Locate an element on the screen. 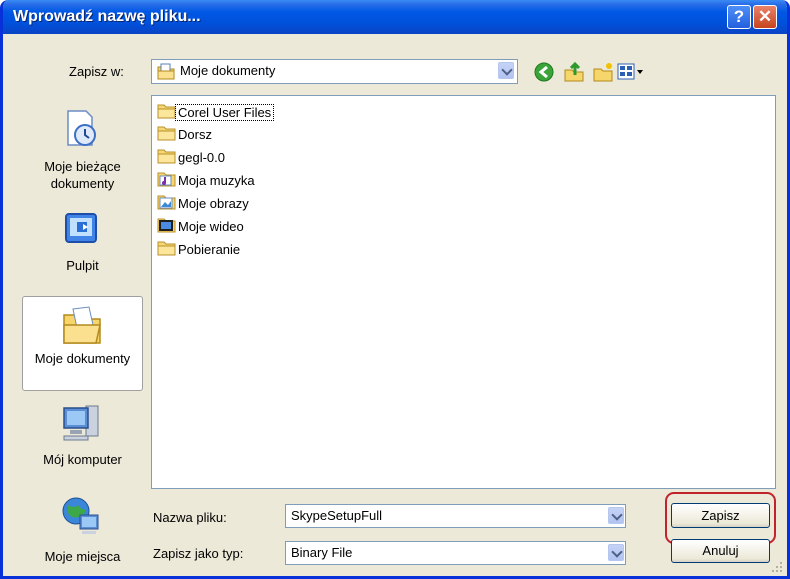 The image size is (790, 579). help-button: ? is located at coordinates (739, 17).